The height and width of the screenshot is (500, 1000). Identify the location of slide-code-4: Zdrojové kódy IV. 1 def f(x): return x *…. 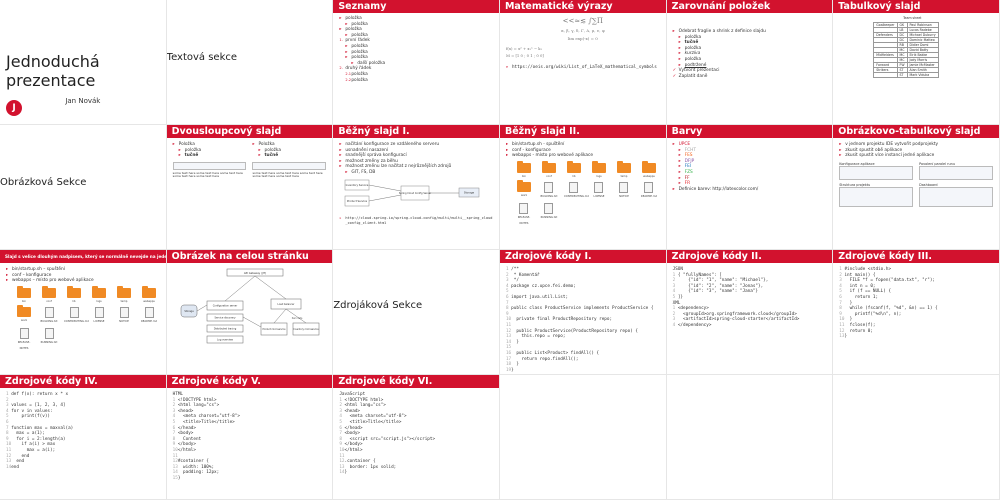
(83, 437).